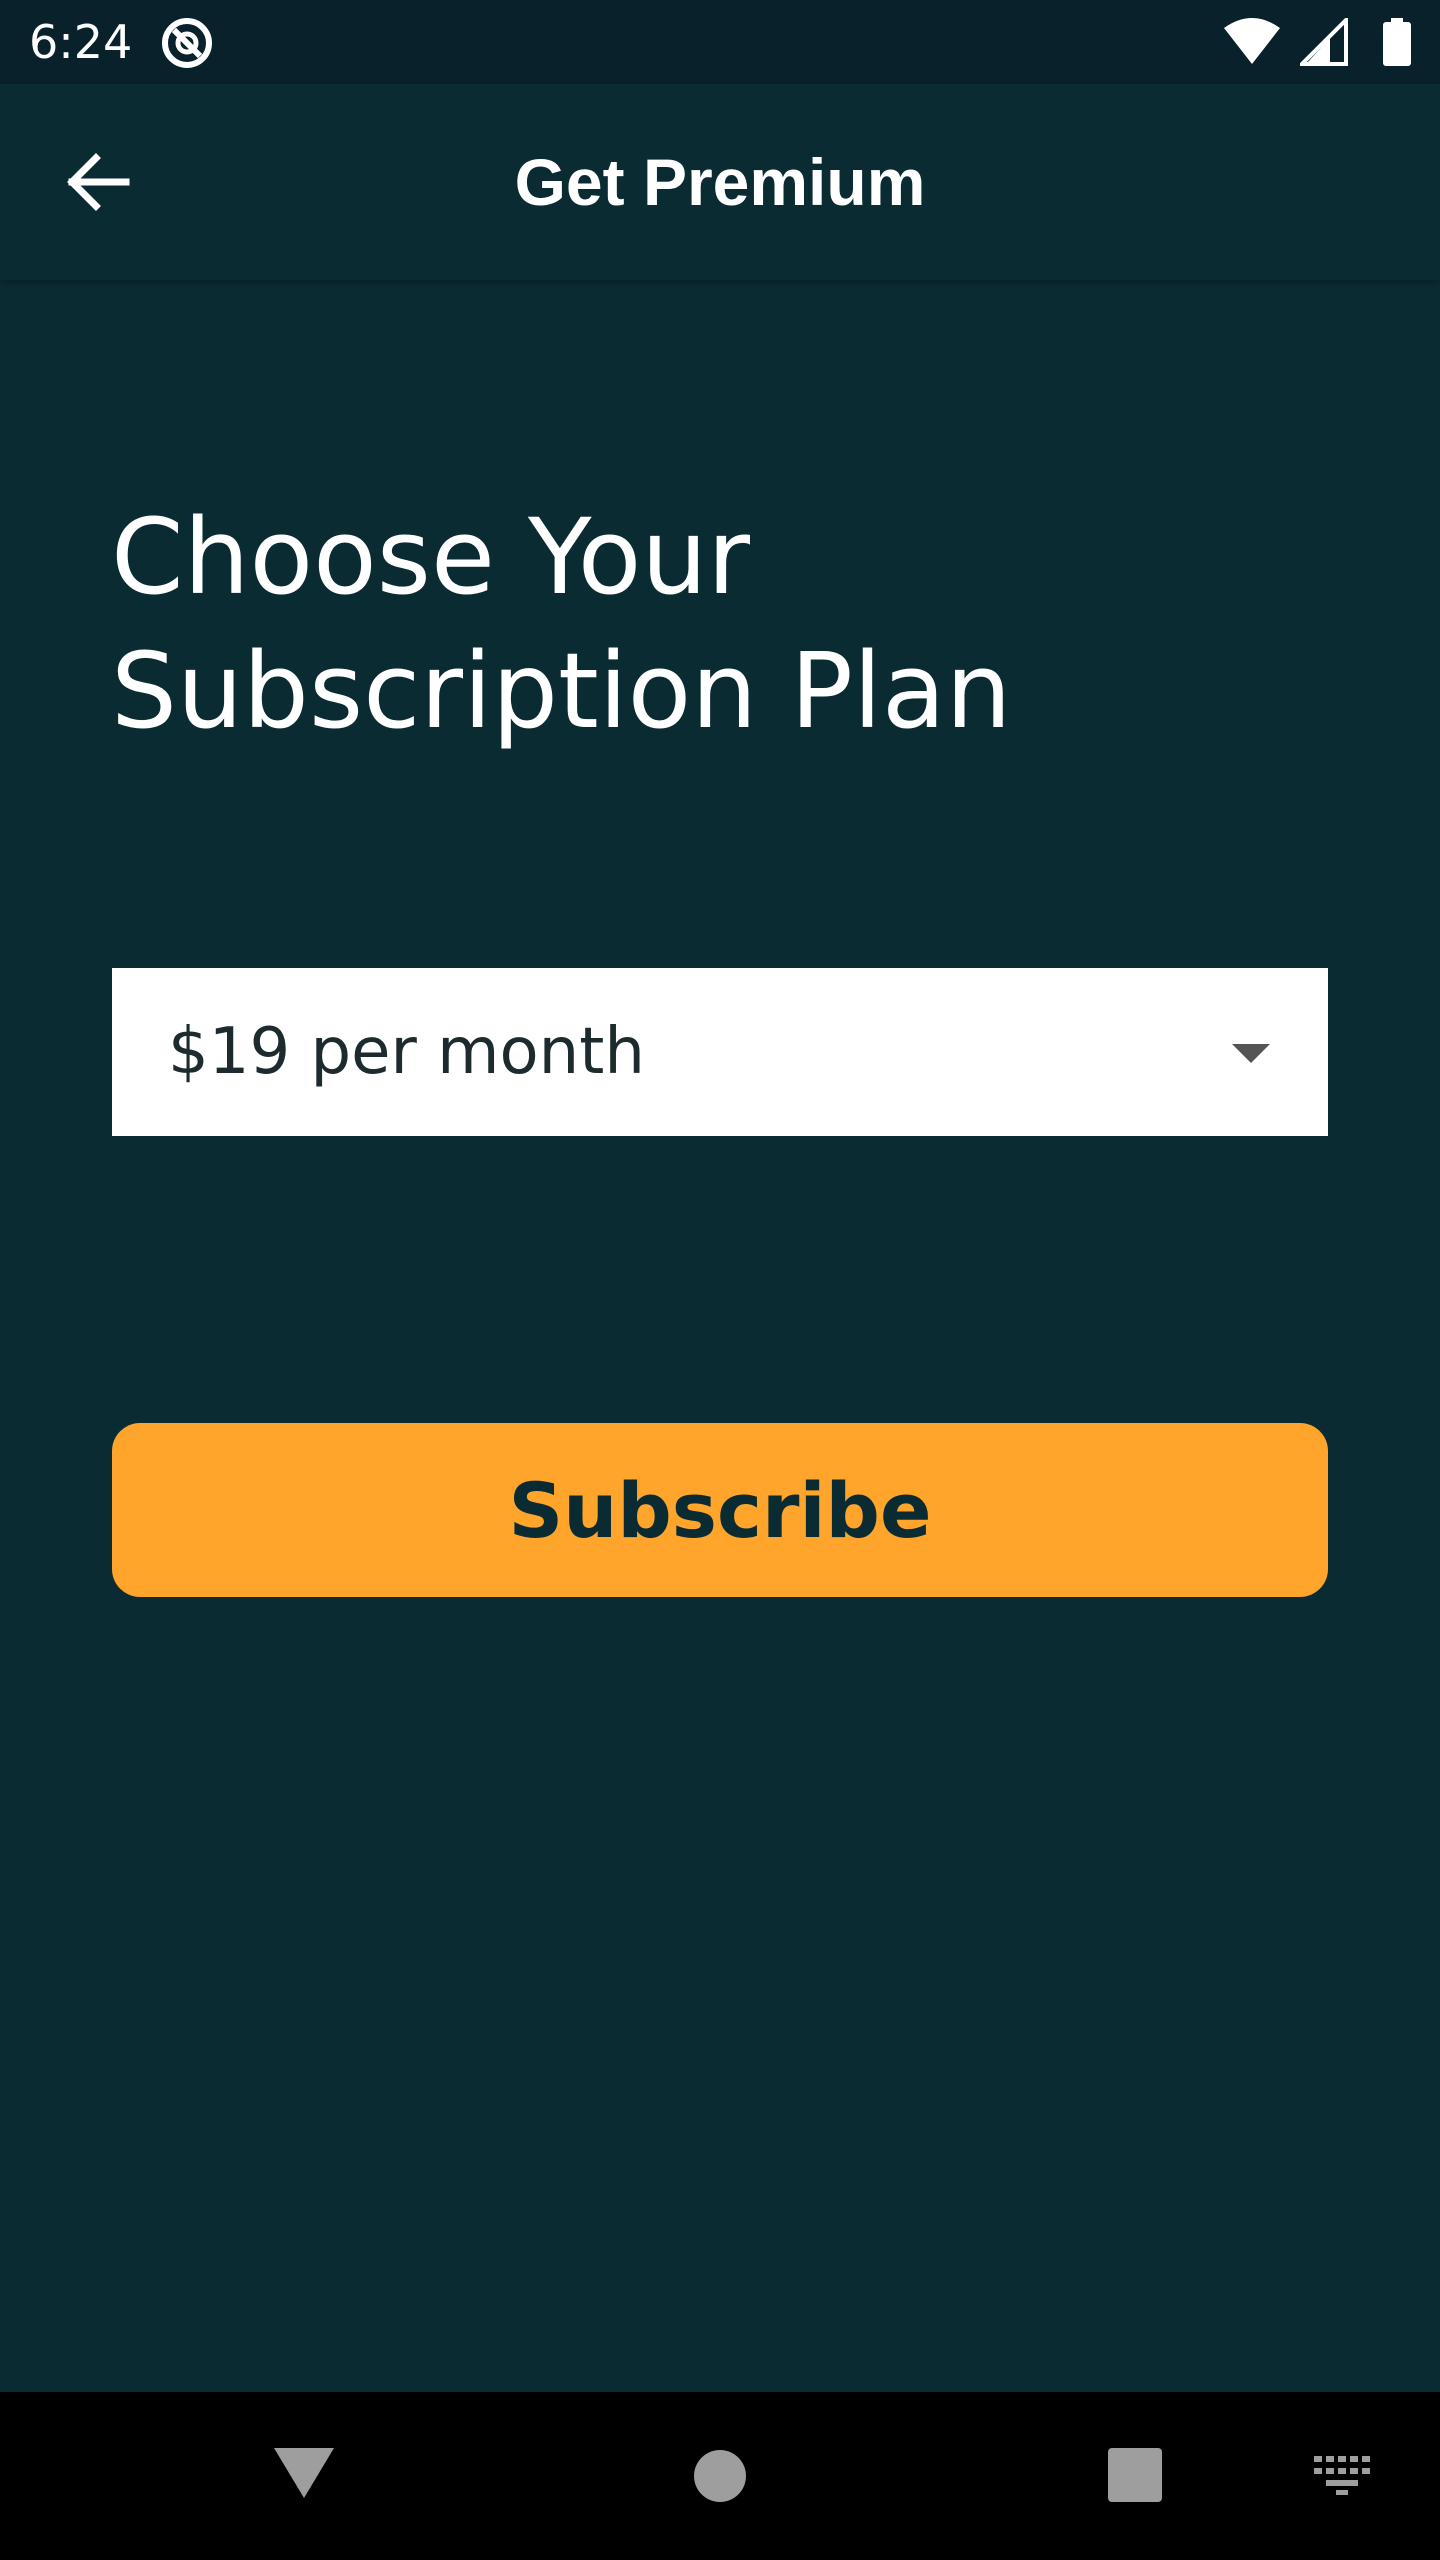  I want to click on status-time: 6:24, so click(81, 42).